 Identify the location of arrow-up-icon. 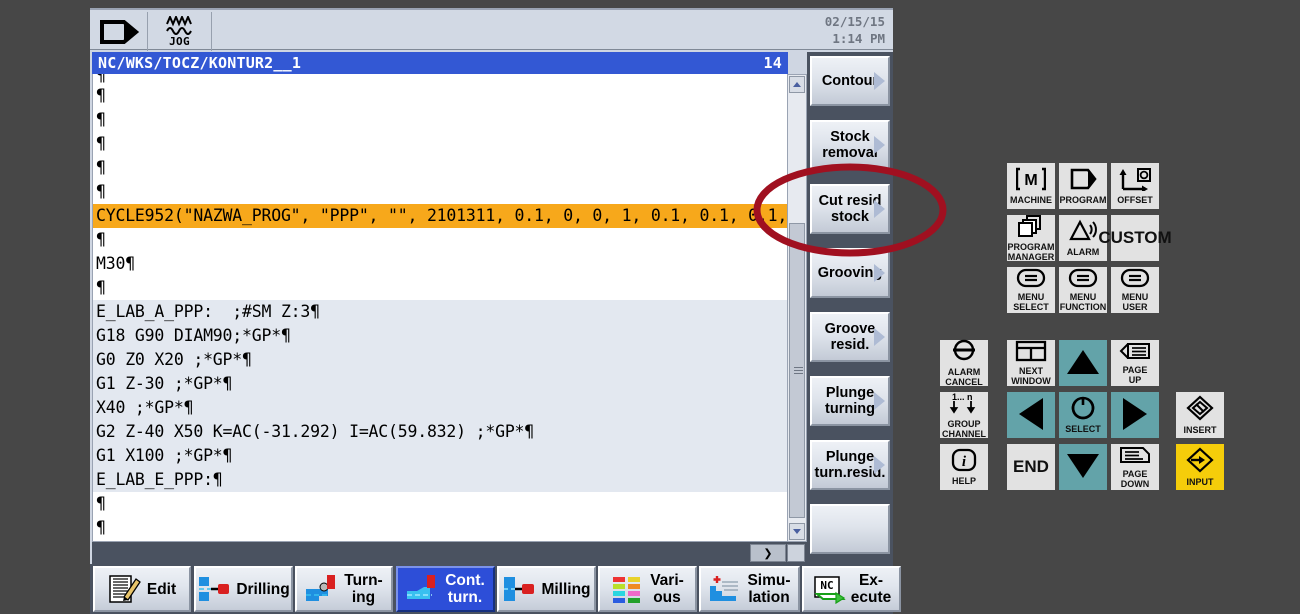
(1083, 362).